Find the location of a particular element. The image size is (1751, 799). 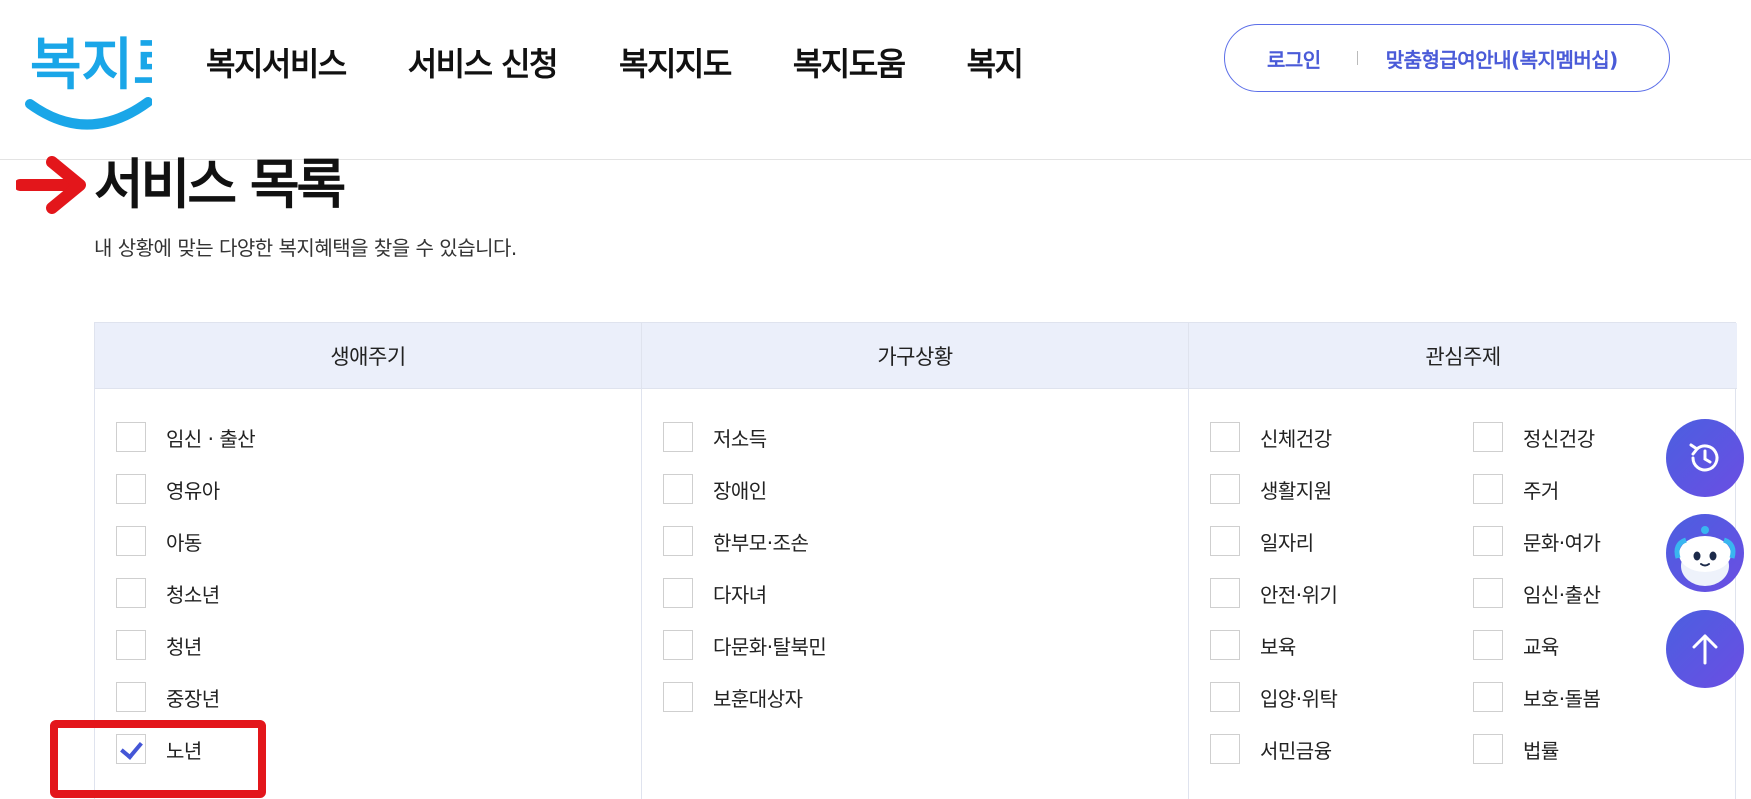

filter-option-youth: 청년 is located at coordinates (159, 645).